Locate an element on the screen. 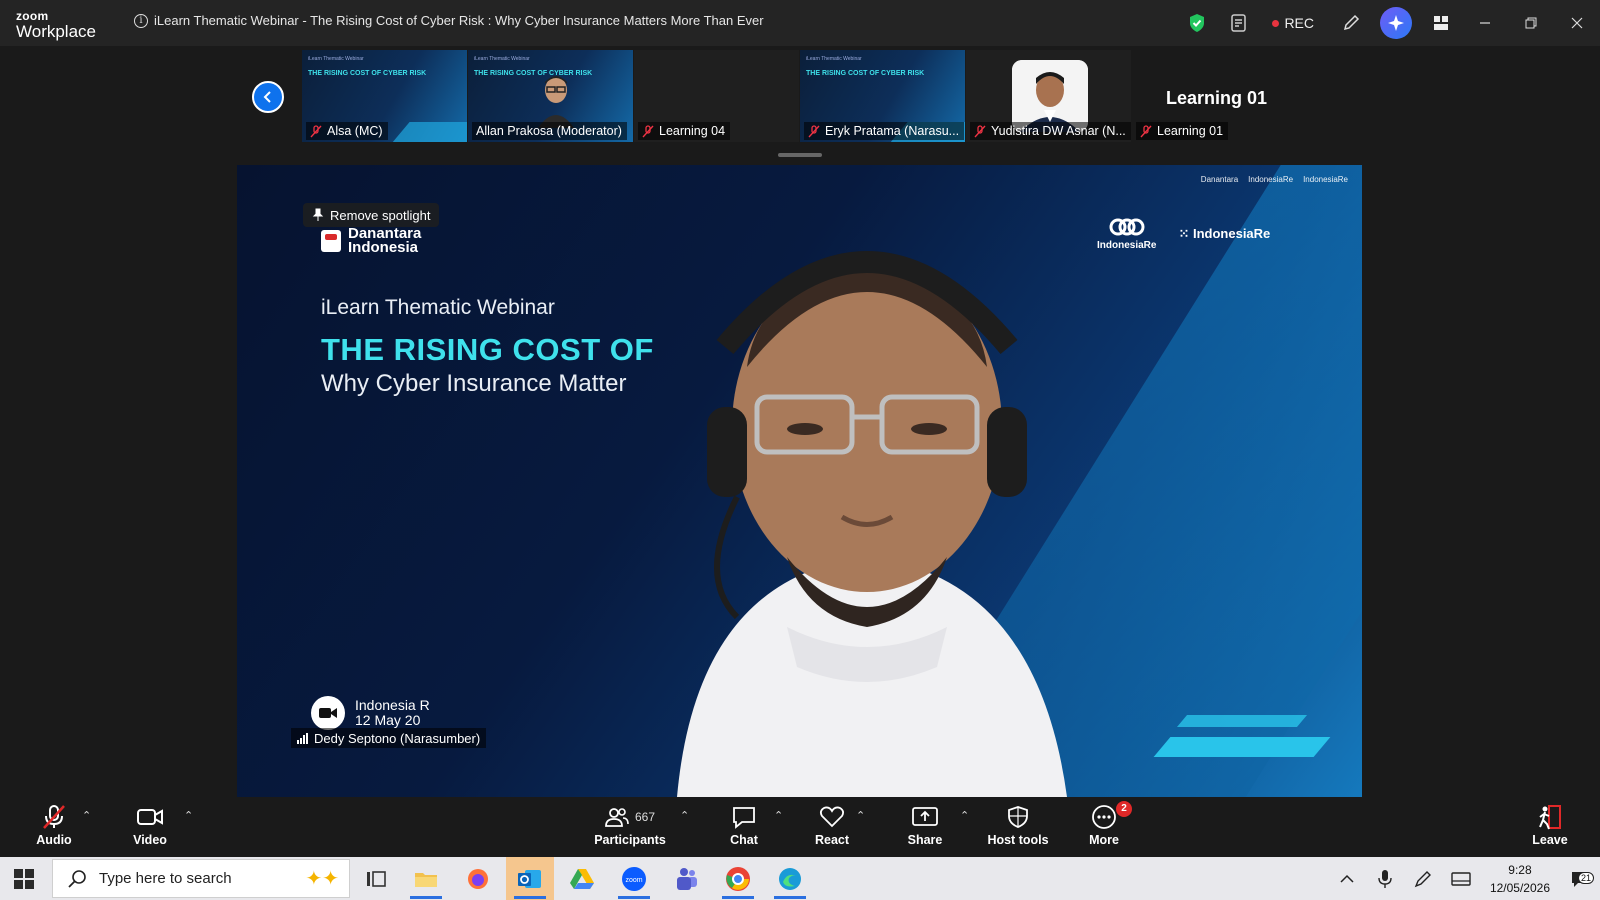 This screenshot has width=1600, height=900. pin-icon is located at coordinates (318, 214).